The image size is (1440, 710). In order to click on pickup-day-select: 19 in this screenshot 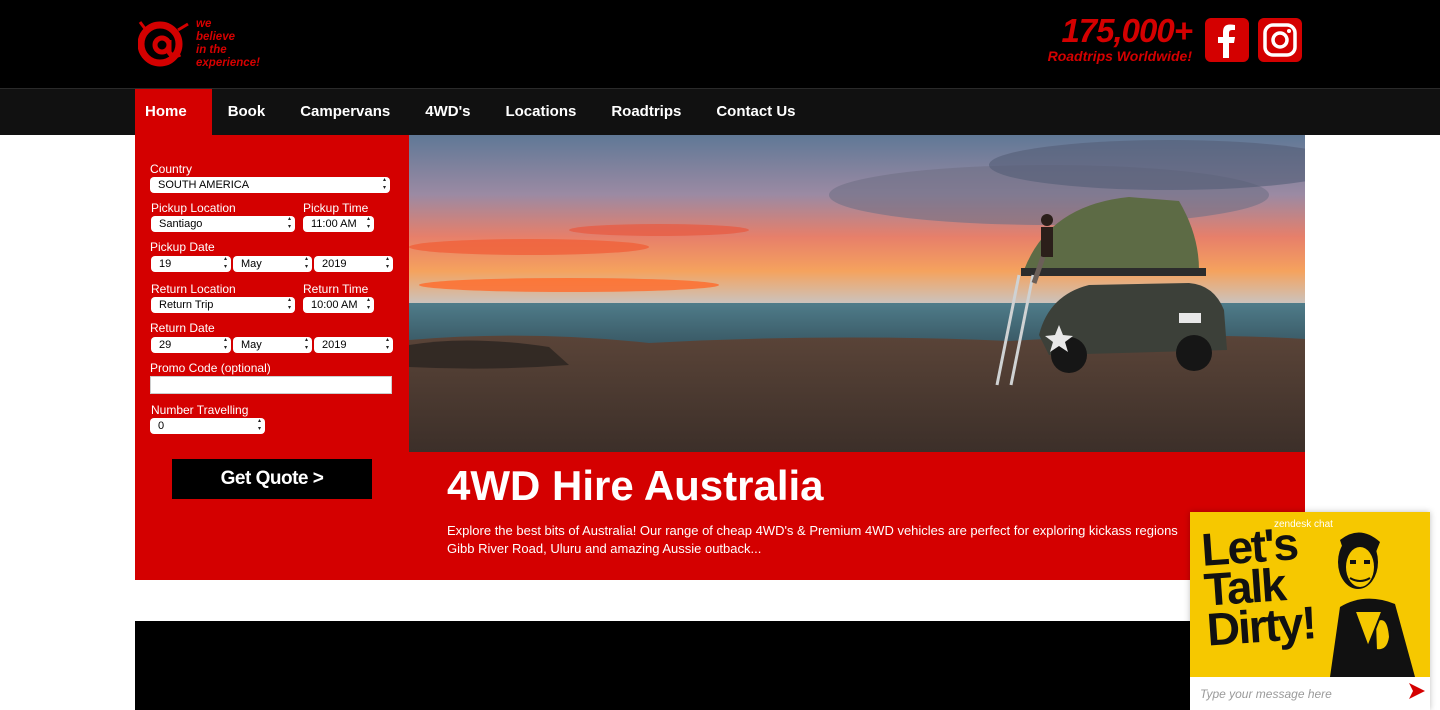, I will do `click(191, 263)`.